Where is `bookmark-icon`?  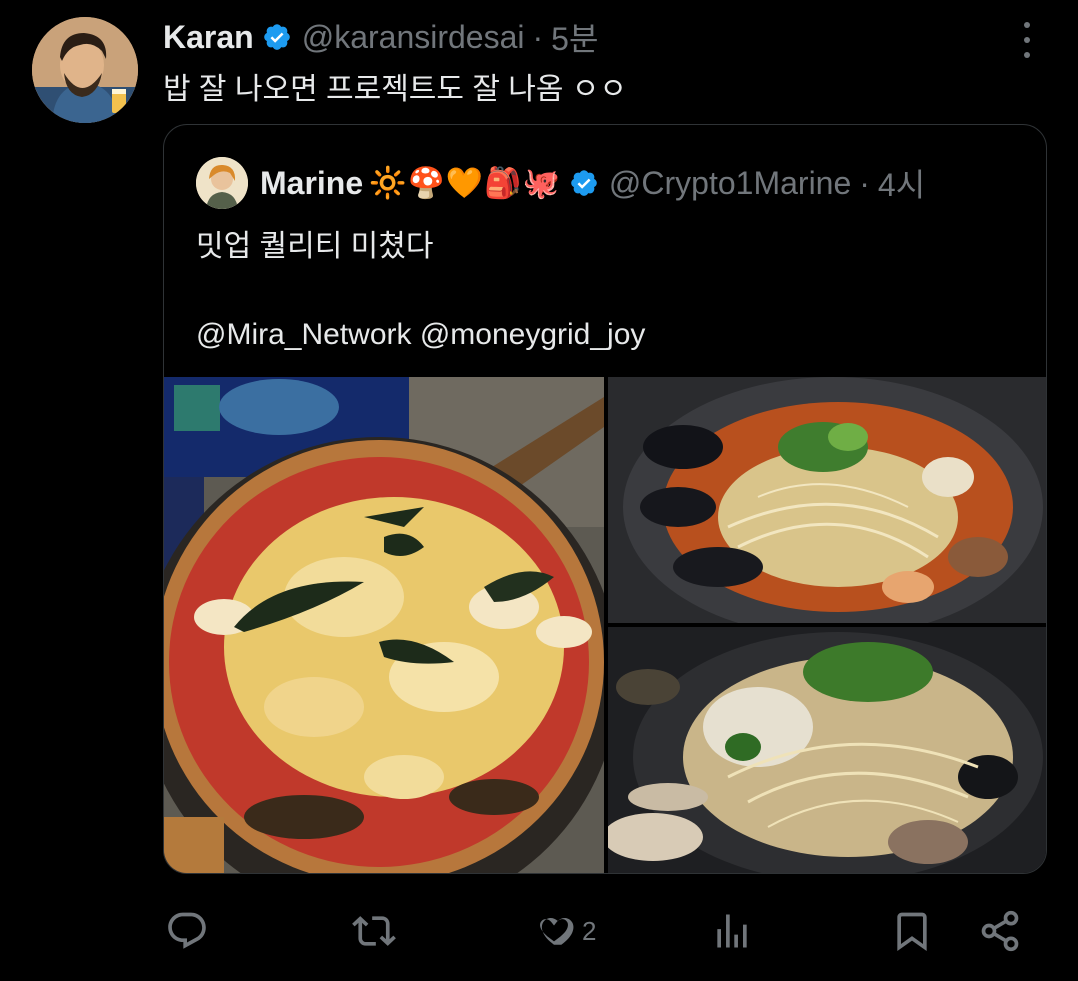 bookmark-icon is located at coordinates (912, 932).